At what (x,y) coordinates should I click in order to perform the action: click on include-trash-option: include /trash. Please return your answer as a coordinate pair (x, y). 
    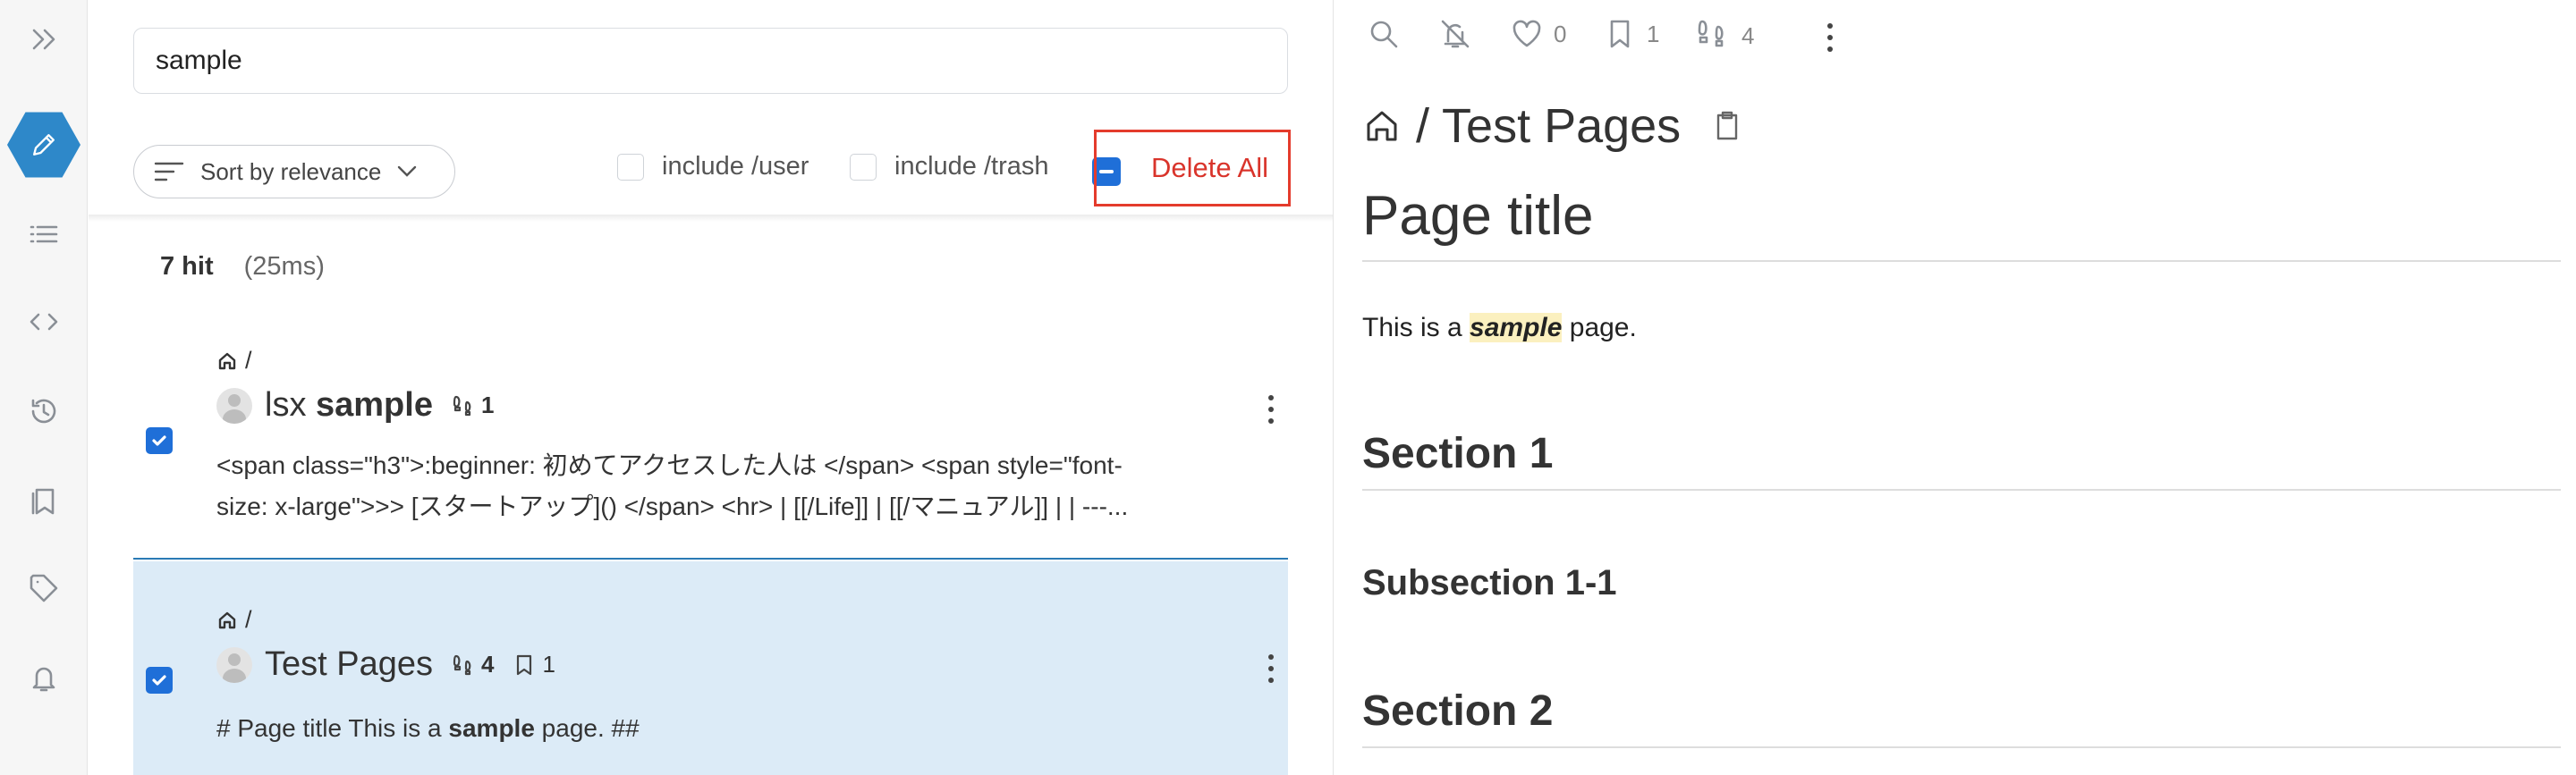
    Looking at the image, I should click on (949, 166).